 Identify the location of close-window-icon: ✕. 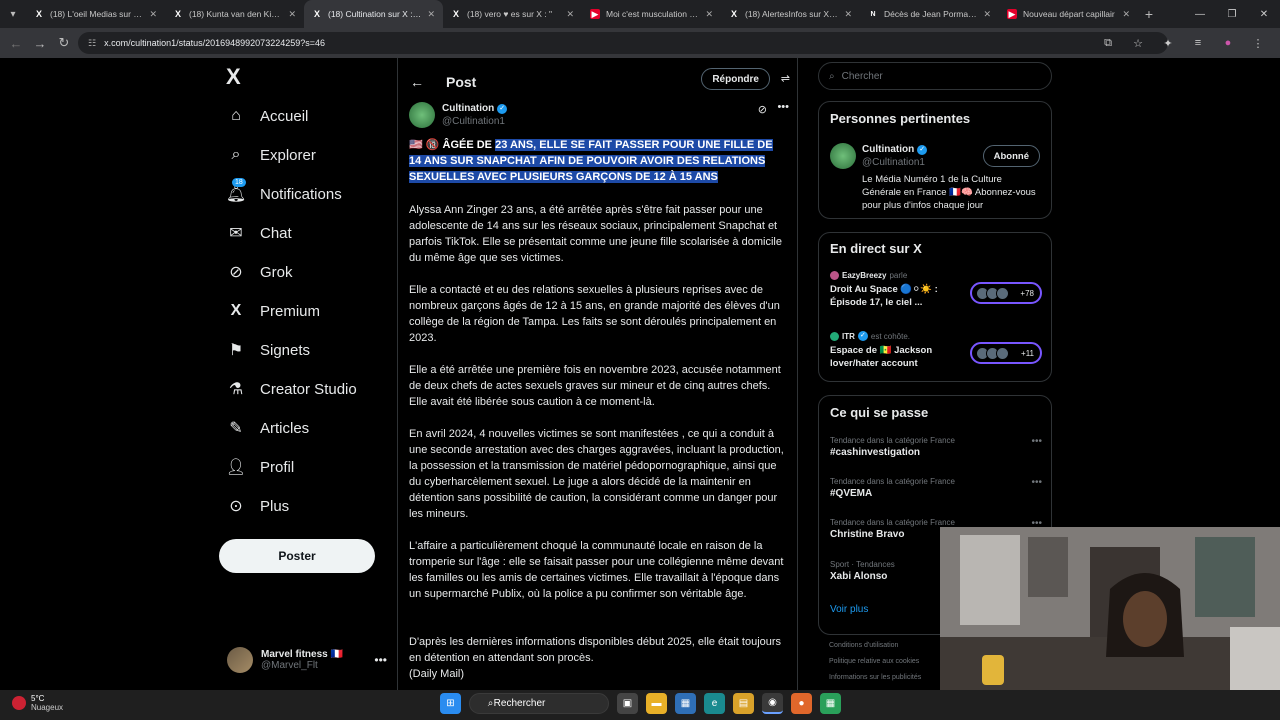
(1264, 14).